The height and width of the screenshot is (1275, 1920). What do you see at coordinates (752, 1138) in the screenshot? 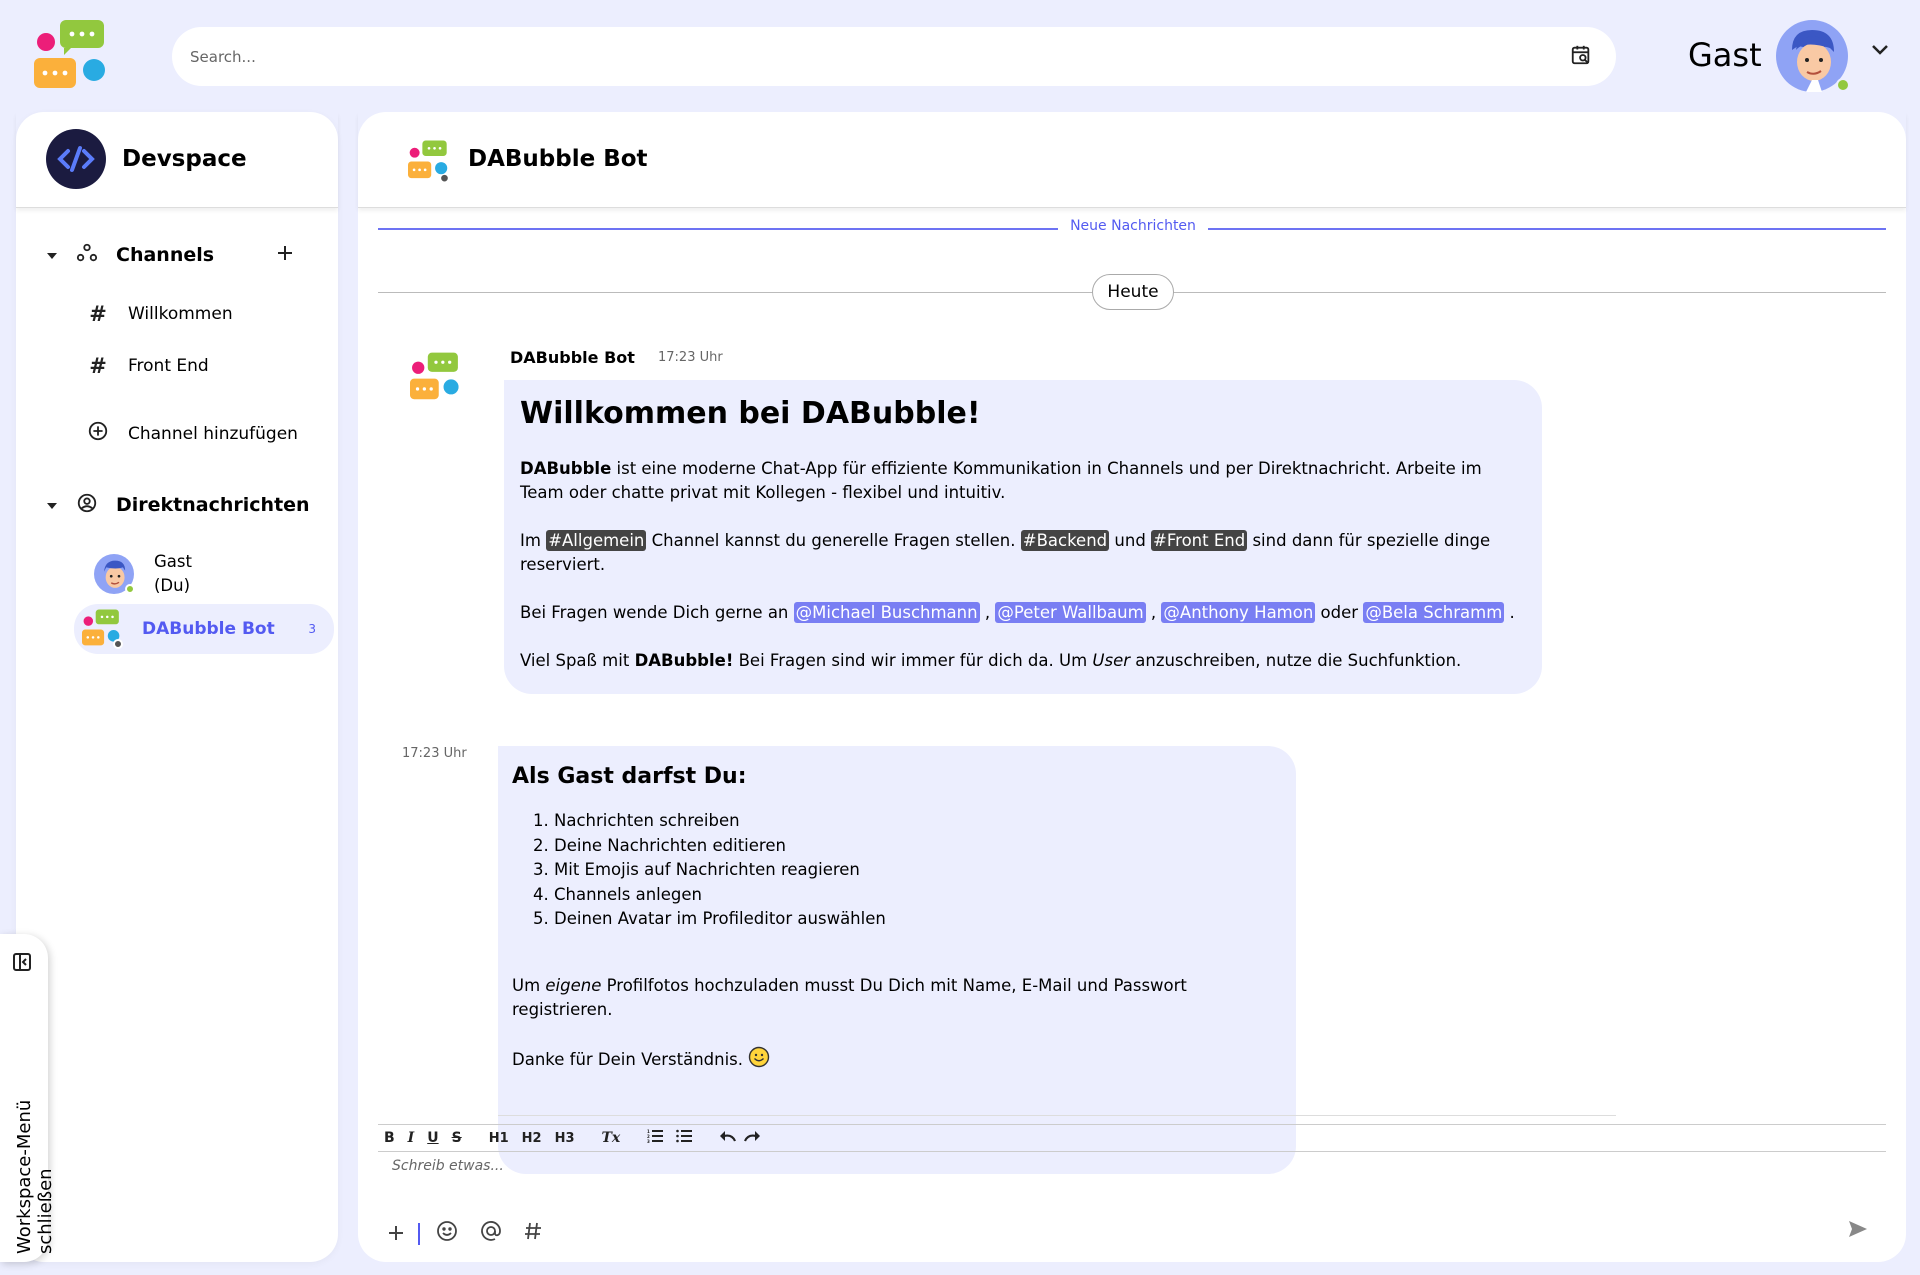
I see `redo-icon` at bounding box center [752, 1138].